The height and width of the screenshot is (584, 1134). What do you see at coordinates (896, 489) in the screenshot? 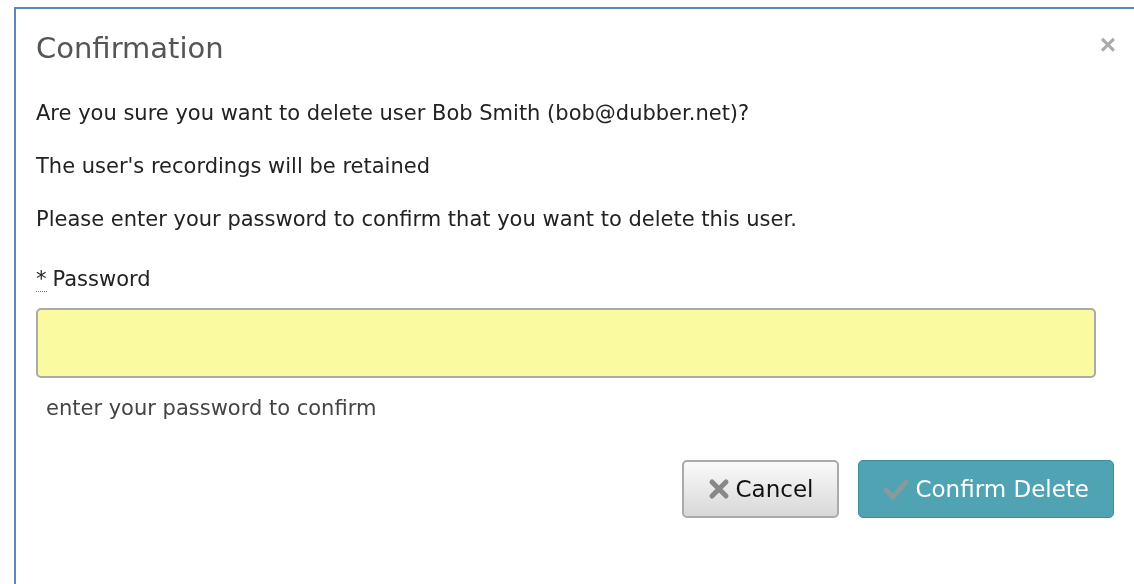
I see `check-icon` at bounding box center [896, 489].